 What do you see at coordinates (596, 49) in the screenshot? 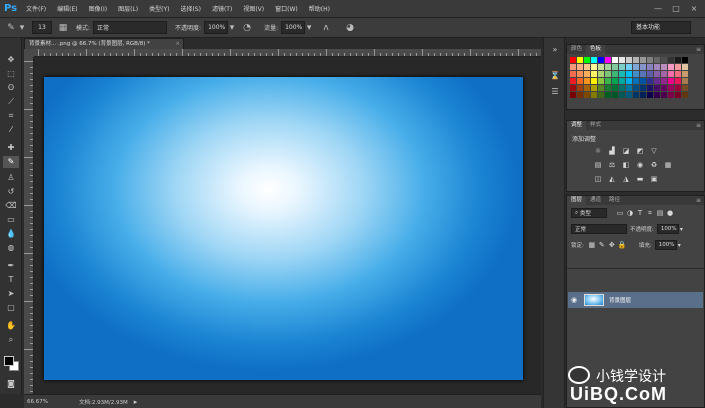
I see `tab-swatches: 色板` at bounding box center [596, 49].